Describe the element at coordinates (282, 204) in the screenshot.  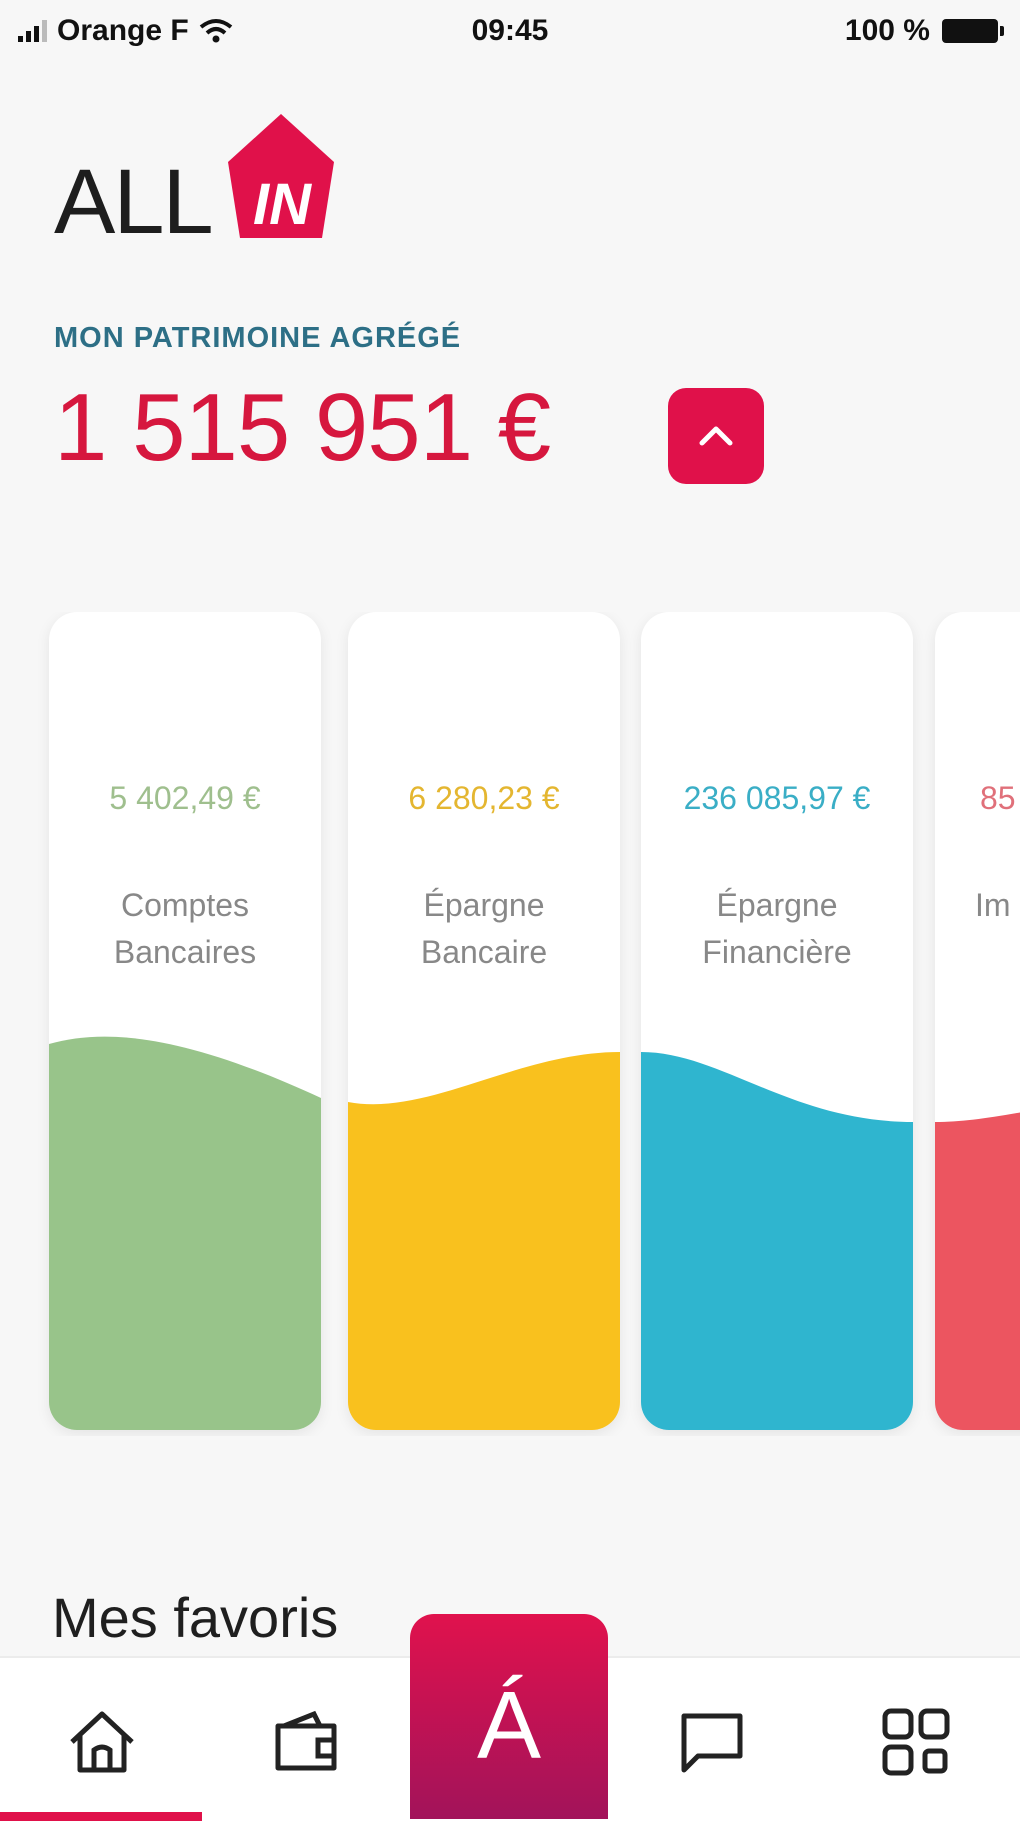
I see `logo-mark-text: IN` at that location.